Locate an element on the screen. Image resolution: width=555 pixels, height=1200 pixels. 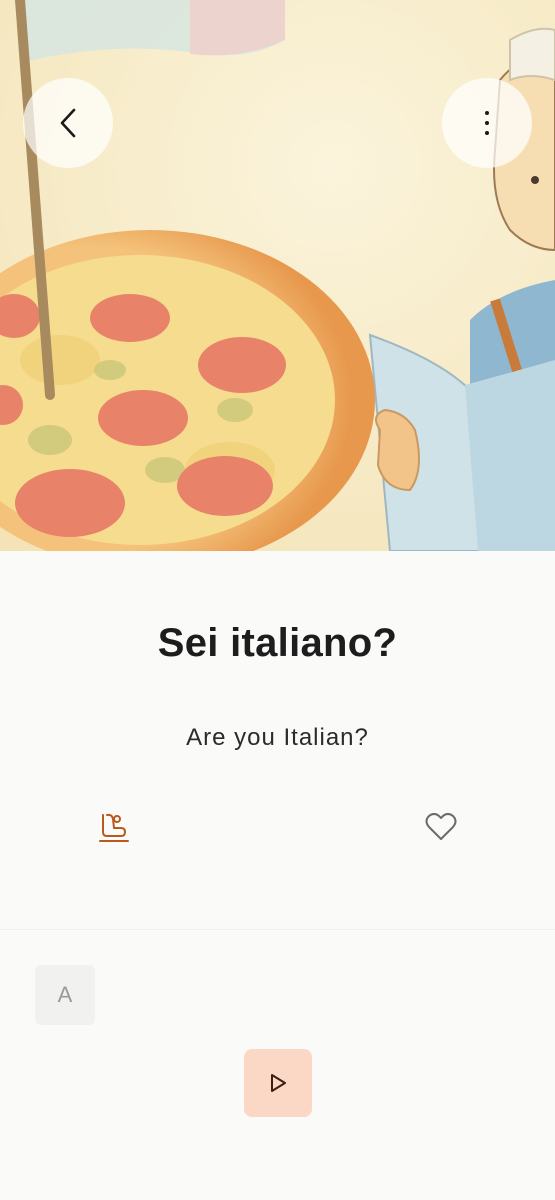
more-options-button is located at coordinates (487, 123).